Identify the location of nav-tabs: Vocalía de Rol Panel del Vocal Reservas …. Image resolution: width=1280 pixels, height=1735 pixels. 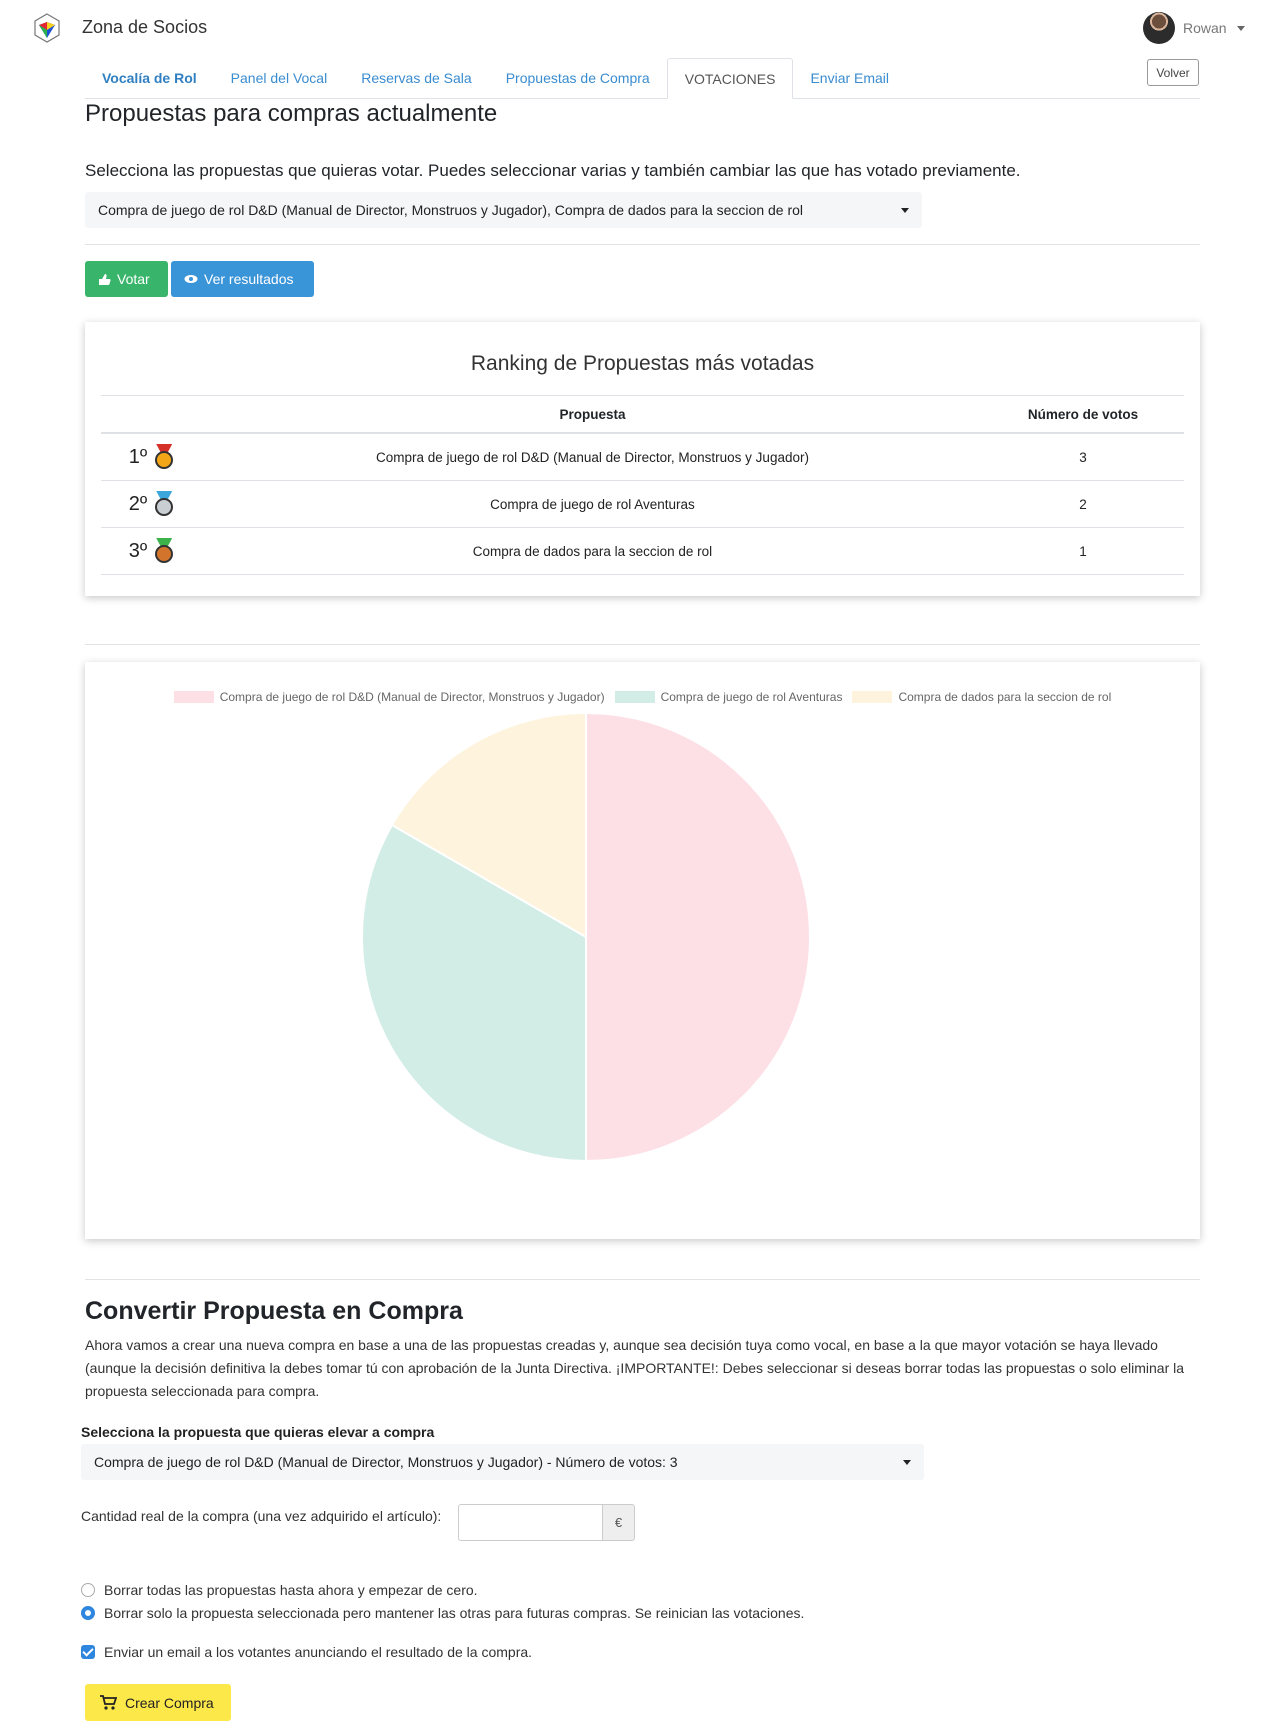
(642, 78).